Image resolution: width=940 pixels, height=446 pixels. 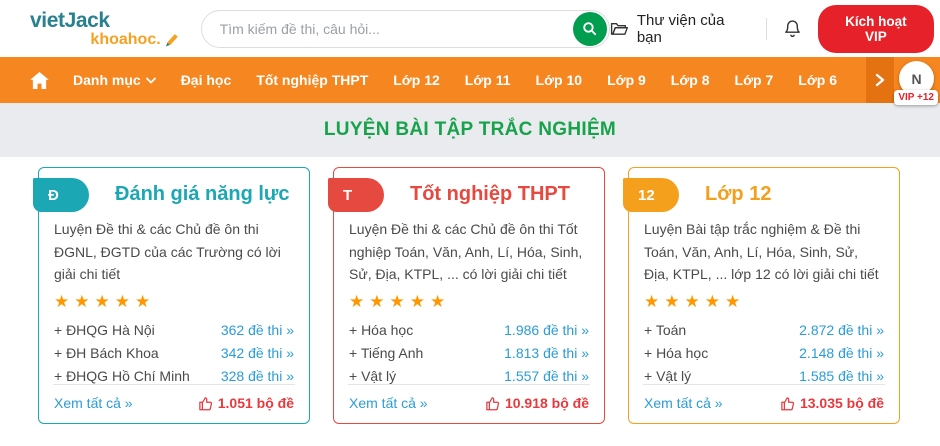 What do you see at coordinates (875, 28) in the screenshot?
I see `activate-vip-button: Kích hoạt VIP` at bounding box center [875, 28].